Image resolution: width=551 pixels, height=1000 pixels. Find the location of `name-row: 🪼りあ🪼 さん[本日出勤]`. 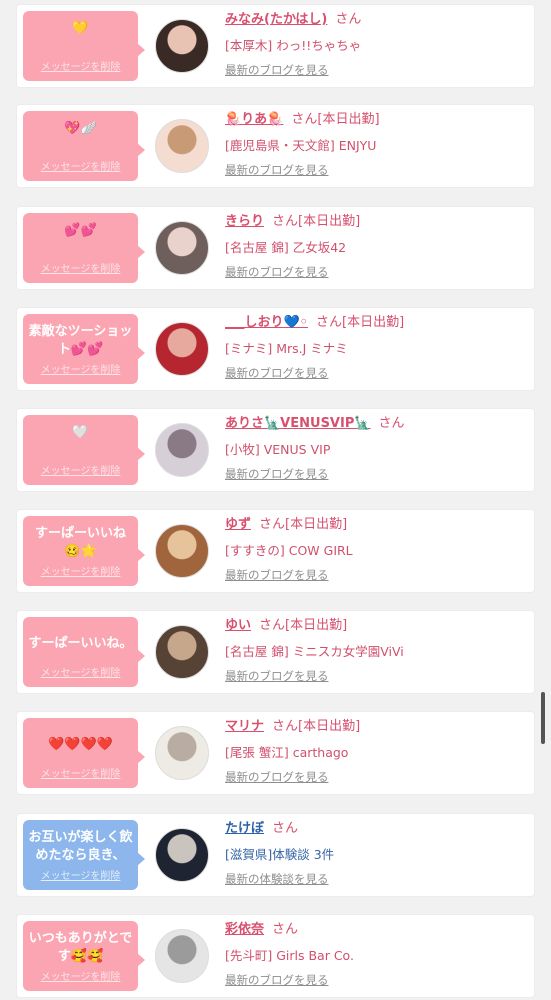

name-row: 🪼りあ🪼 さん[本日出勤] is located at coordinates (302, 120).